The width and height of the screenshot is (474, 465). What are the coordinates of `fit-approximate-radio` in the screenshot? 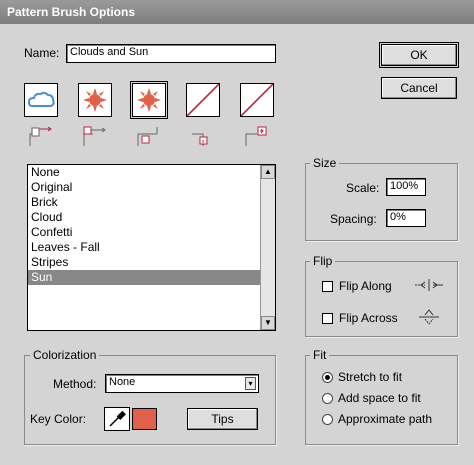 It's located at (327, 419).